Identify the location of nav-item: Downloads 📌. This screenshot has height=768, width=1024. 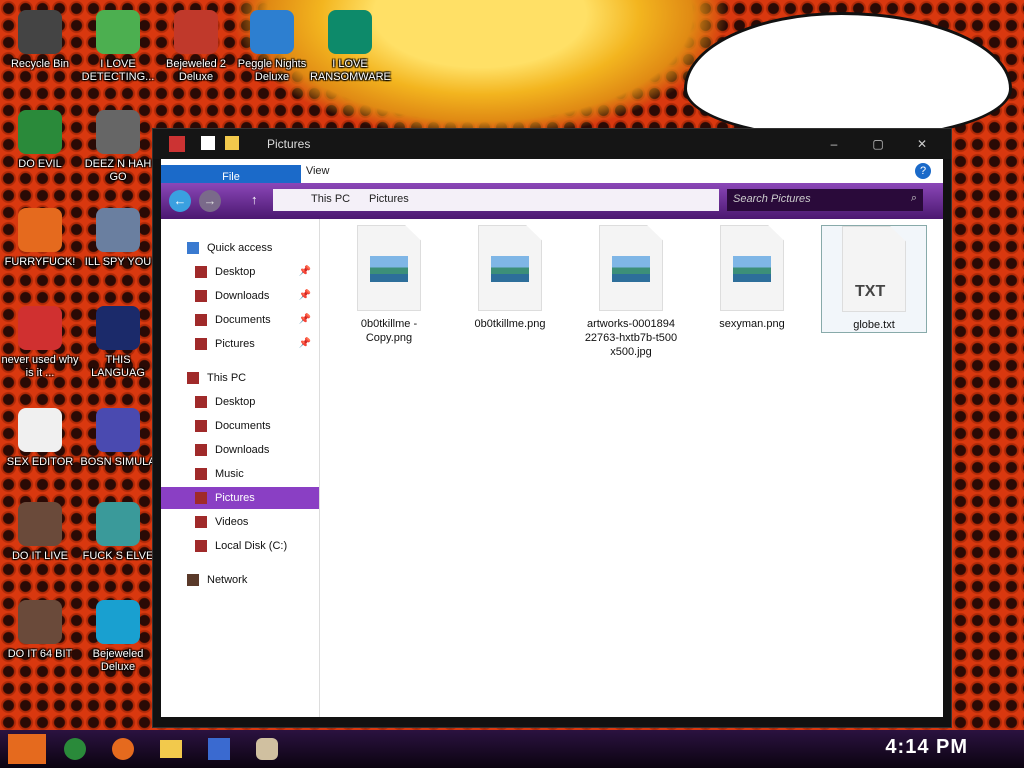
(240, 296).